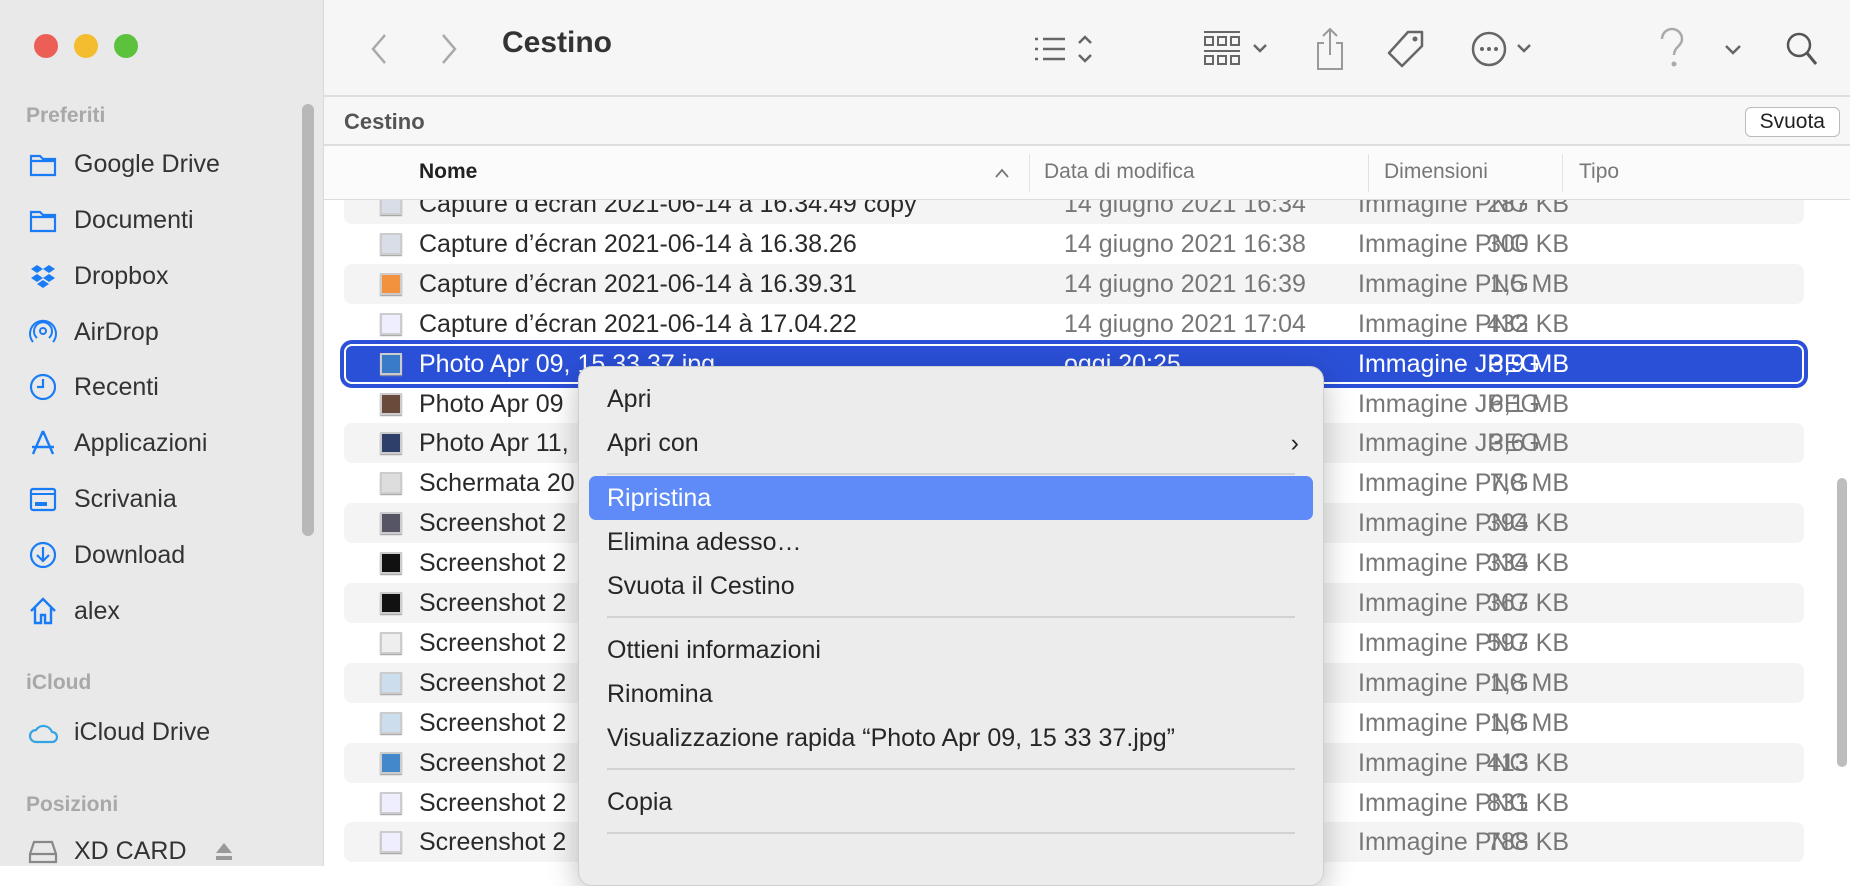 The image size is (1850, 886). I want to click on group-icon, so click(1235, 48).